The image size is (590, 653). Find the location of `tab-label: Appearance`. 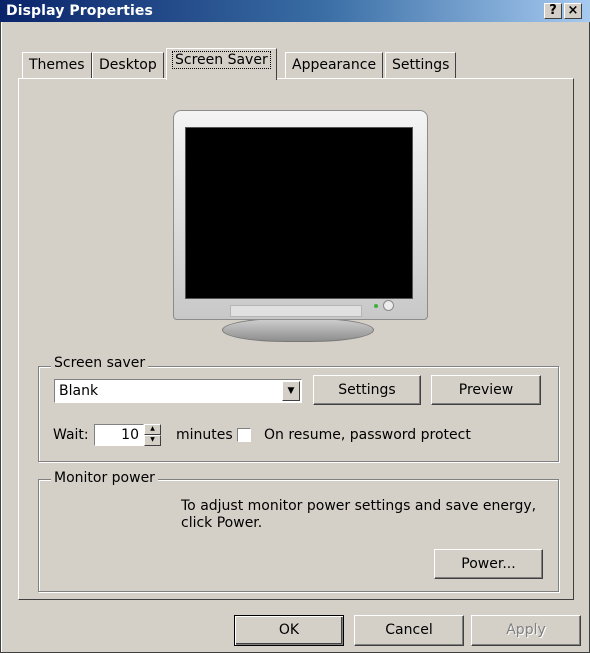

tab-label: Appearance is located at coordinates (334, 65).